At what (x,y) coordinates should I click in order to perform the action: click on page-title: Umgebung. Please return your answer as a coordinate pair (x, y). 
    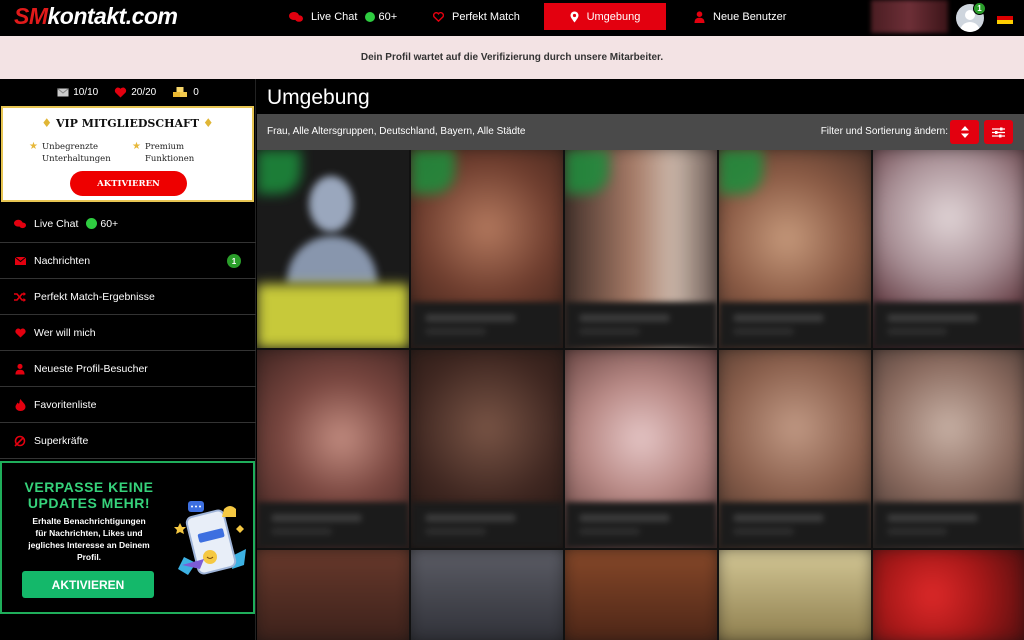
    Looking at the image, I should click on (318, 97).